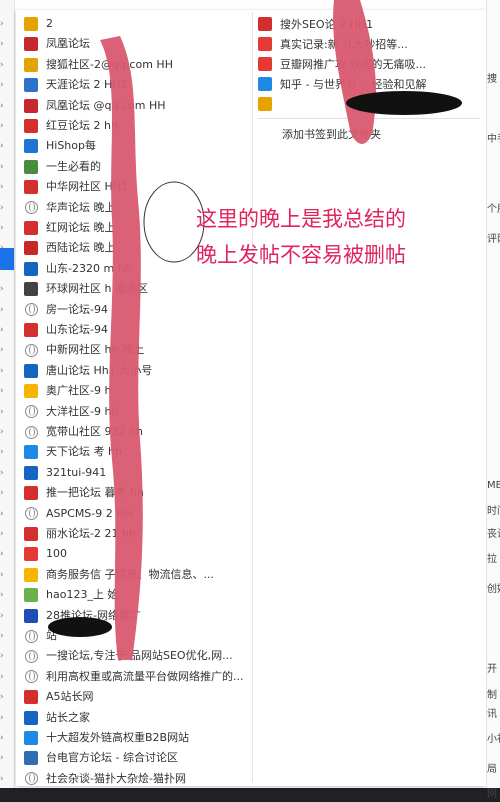  What do you see at coordinates (80, 627) in the screenshot?
I see `black-censor-bottom` at bounding box center [80, 627].